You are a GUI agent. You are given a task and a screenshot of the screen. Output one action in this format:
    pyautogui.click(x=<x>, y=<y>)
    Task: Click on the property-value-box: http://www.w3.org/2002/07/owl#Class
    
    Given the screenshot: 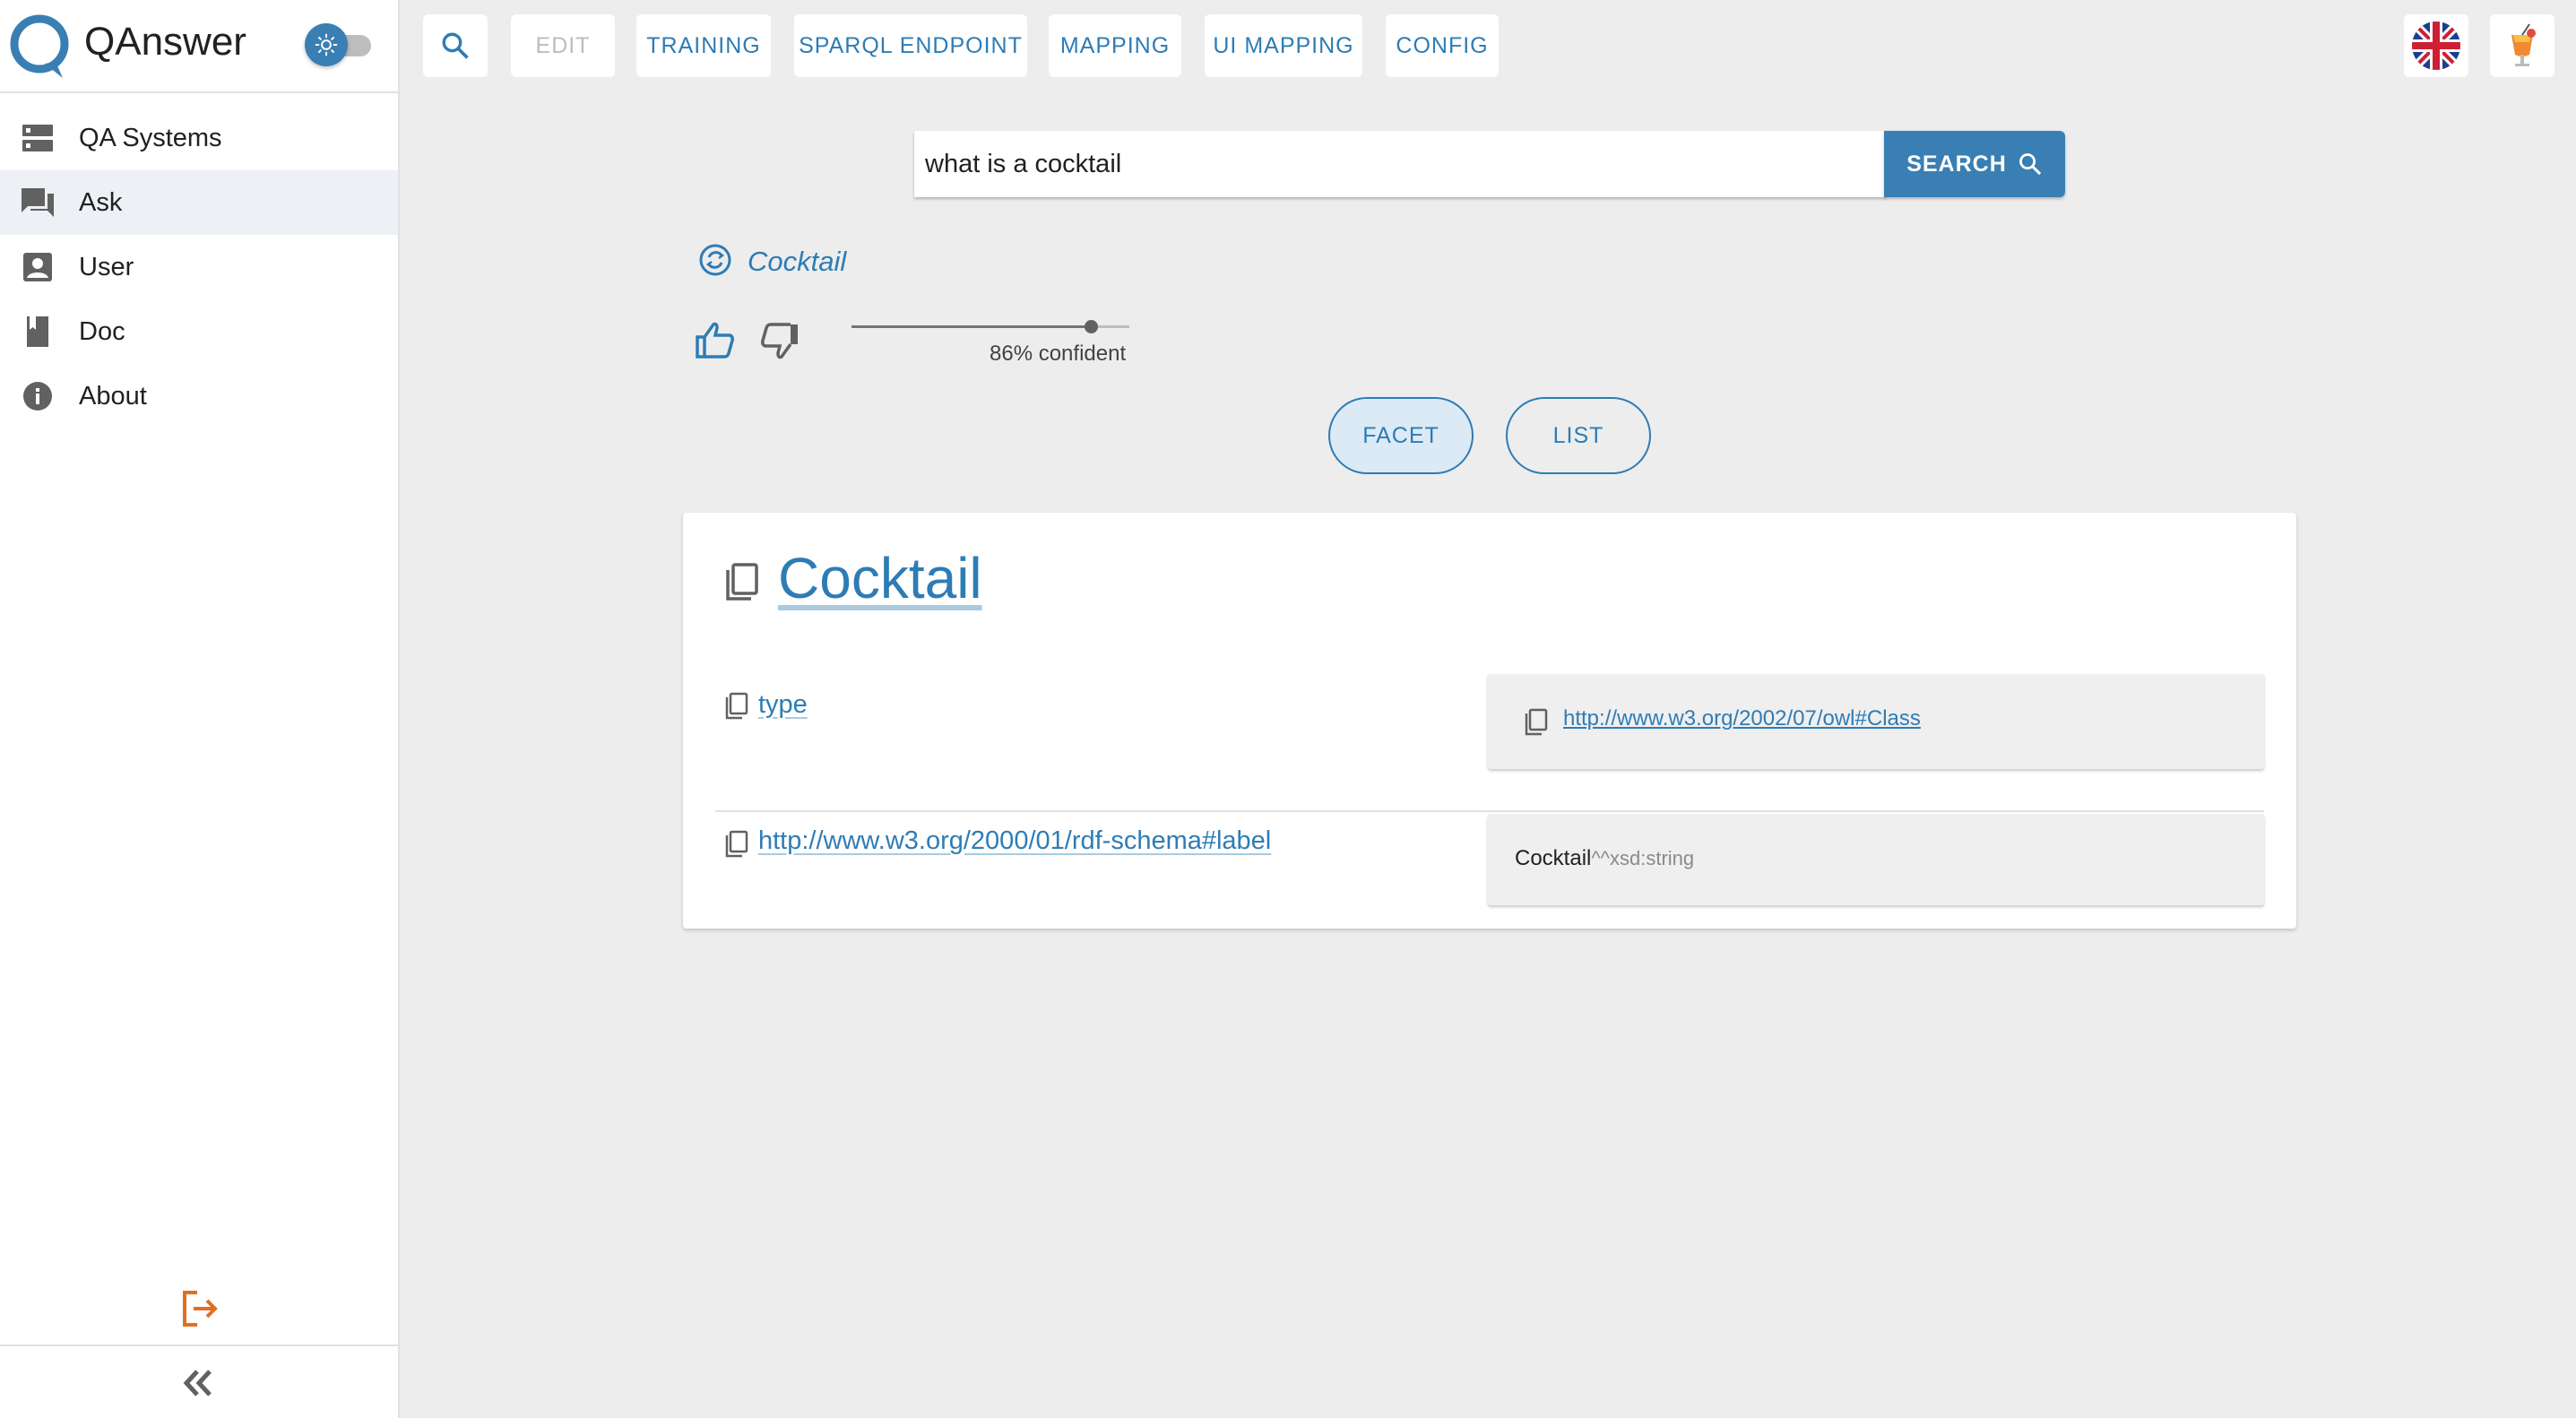 What is the action you would take?
    pyautogui.click(x=1876, y=721)
    